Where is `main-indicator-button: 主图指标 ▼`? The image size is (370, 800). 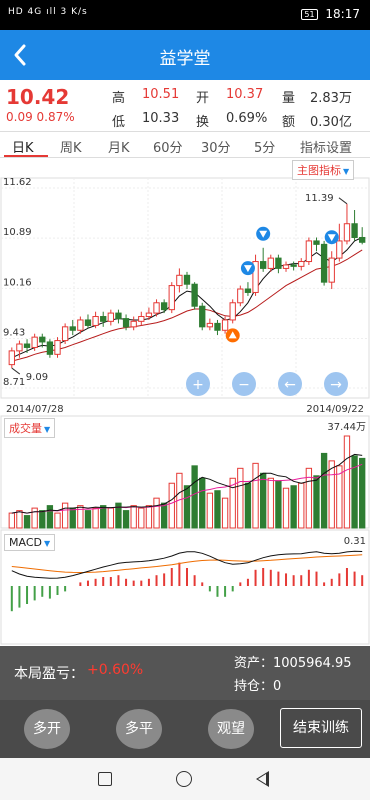
main-indicator-button: 主图指标 ▼ is located at coordinates (323, 170).